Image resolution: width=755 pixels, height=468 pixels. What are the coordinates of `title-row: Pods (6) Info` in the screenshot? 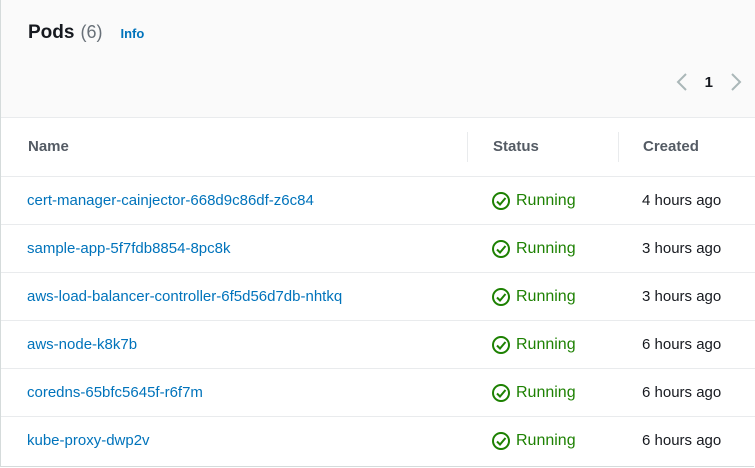 It's located at (86, 33).